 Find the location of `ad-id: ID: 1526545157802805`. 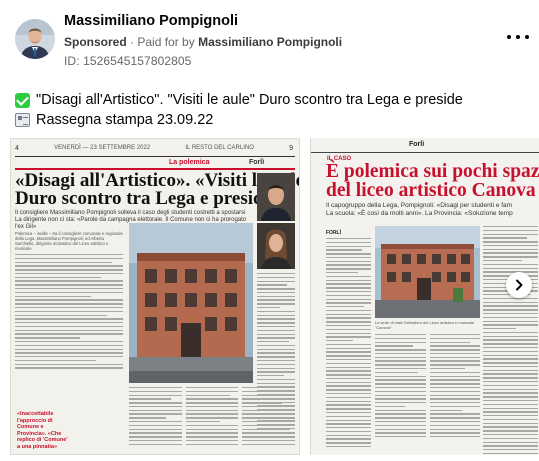

ad-id: ID: 1526545157802805 is located at coordinates (127, 61).